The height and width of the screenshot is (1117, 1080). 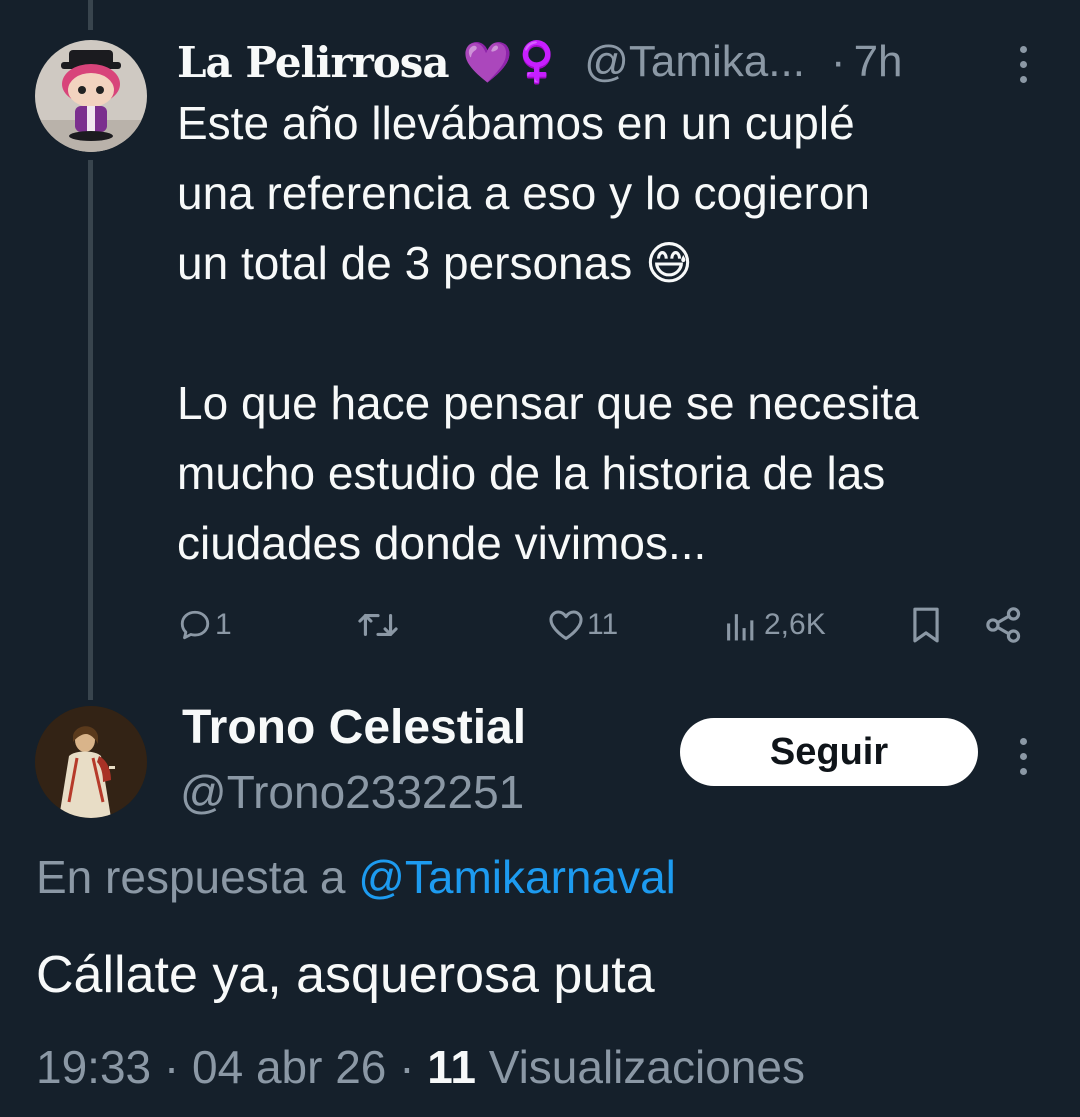 What do you see at coordinates (223, 624) in the screenshot?
I see `reply-count: 1` at bounding box center [223, 624].